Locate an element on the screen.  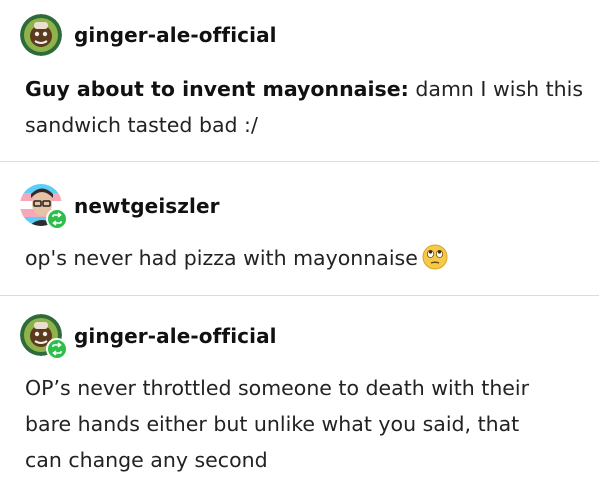
post-body-line-1-rest: damn I wish this is located at coordinates (496, 89).